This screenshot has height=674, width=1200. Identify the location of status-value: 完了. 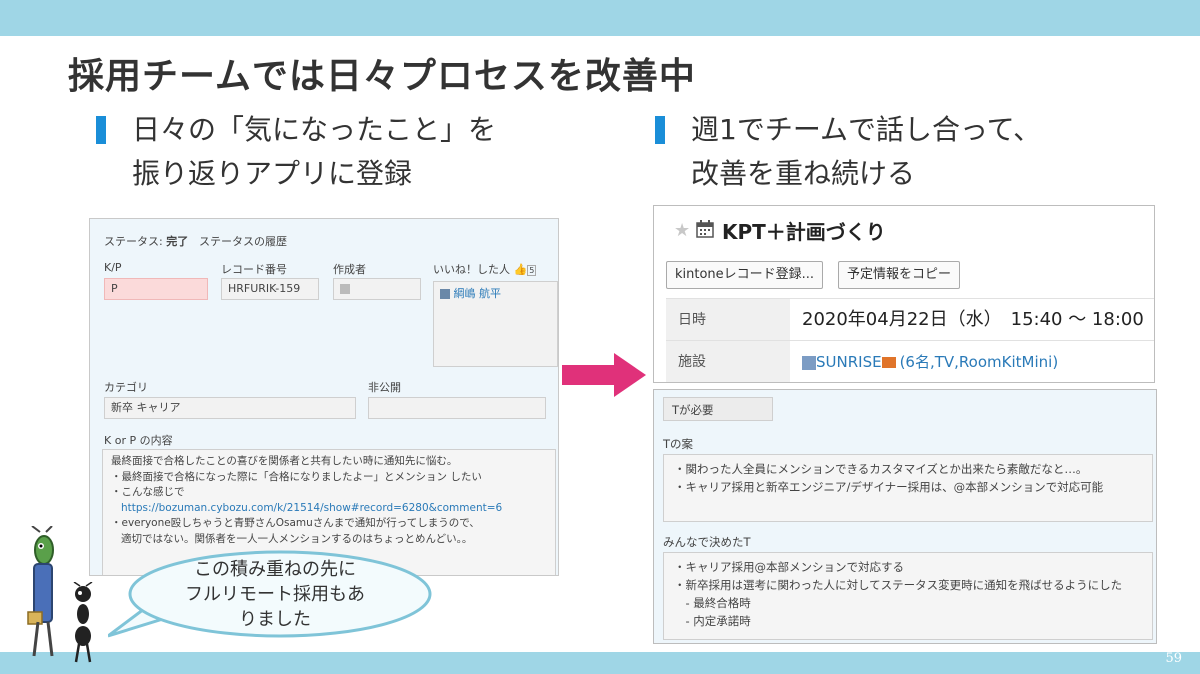
(177, 241).